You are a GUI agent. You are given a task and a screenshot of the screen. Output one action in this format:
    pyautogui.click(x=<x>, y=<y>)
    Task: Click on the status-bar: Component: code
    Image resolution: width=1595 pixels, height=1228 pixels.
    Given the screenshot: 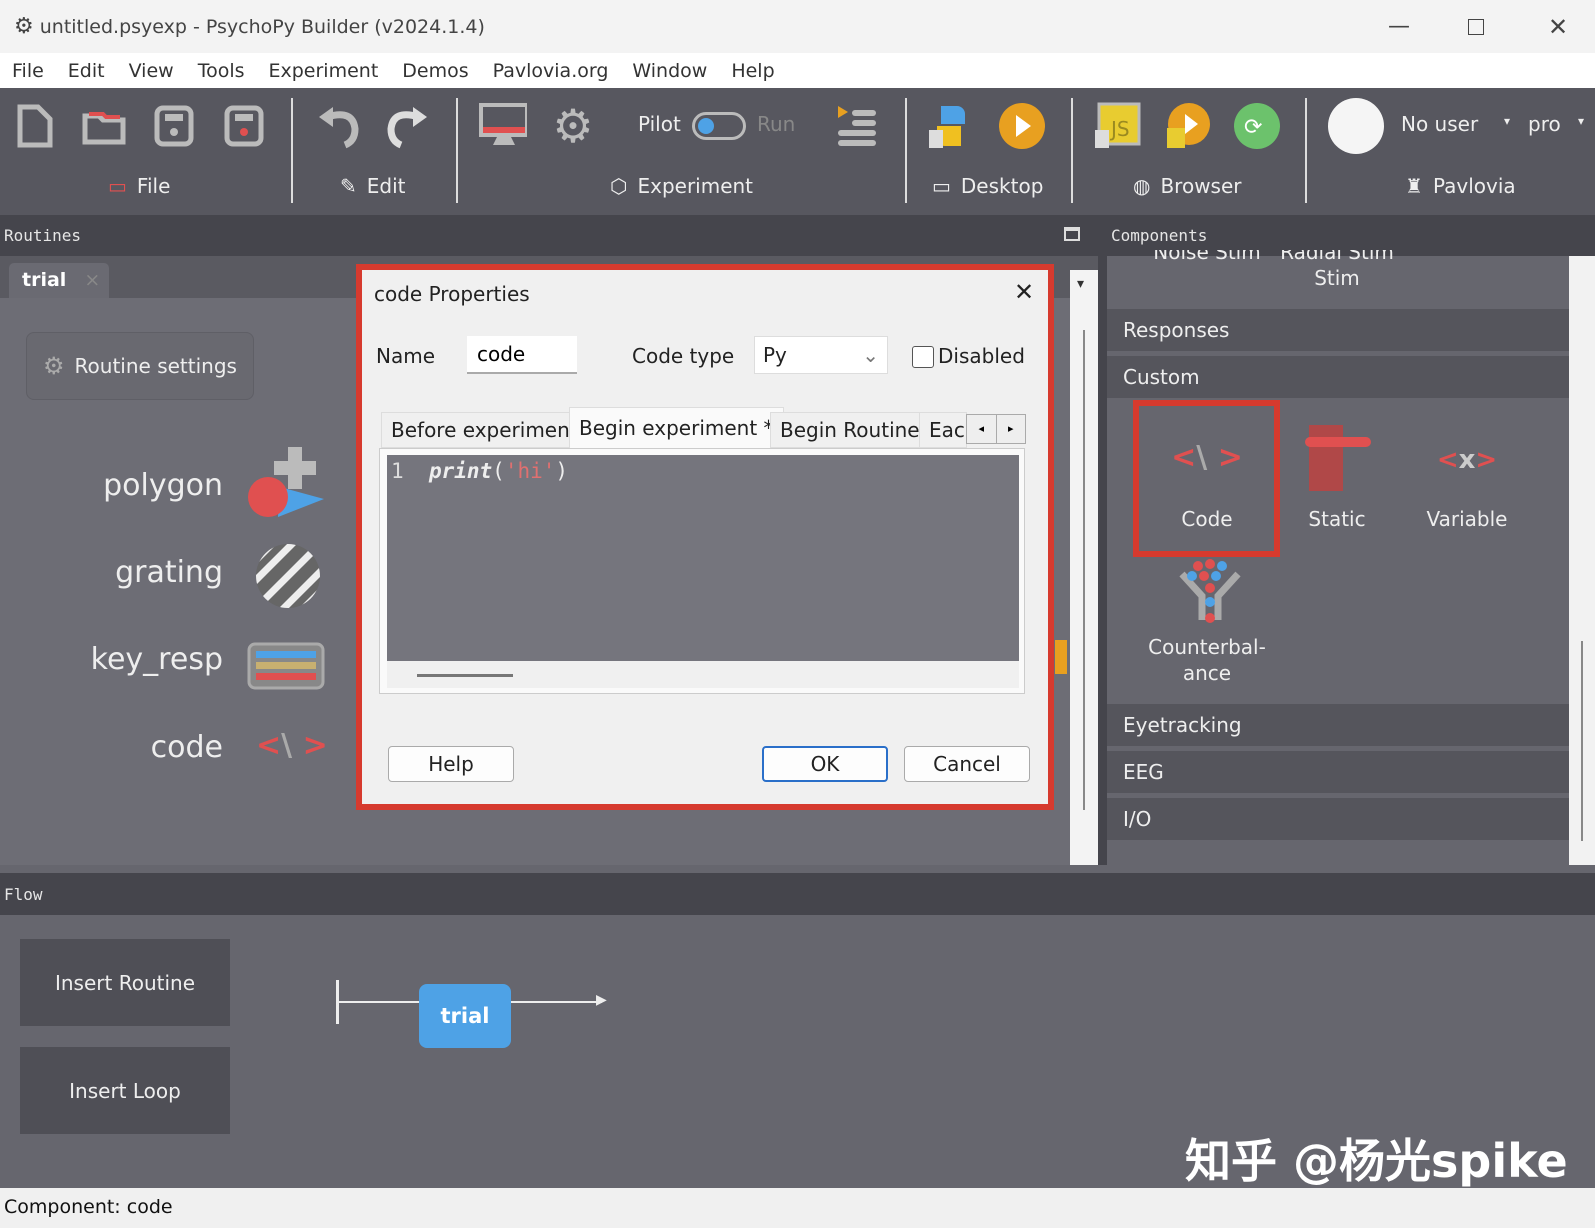 What is the action you would take?
    pyautogui.click(x=797, y=1208)
    